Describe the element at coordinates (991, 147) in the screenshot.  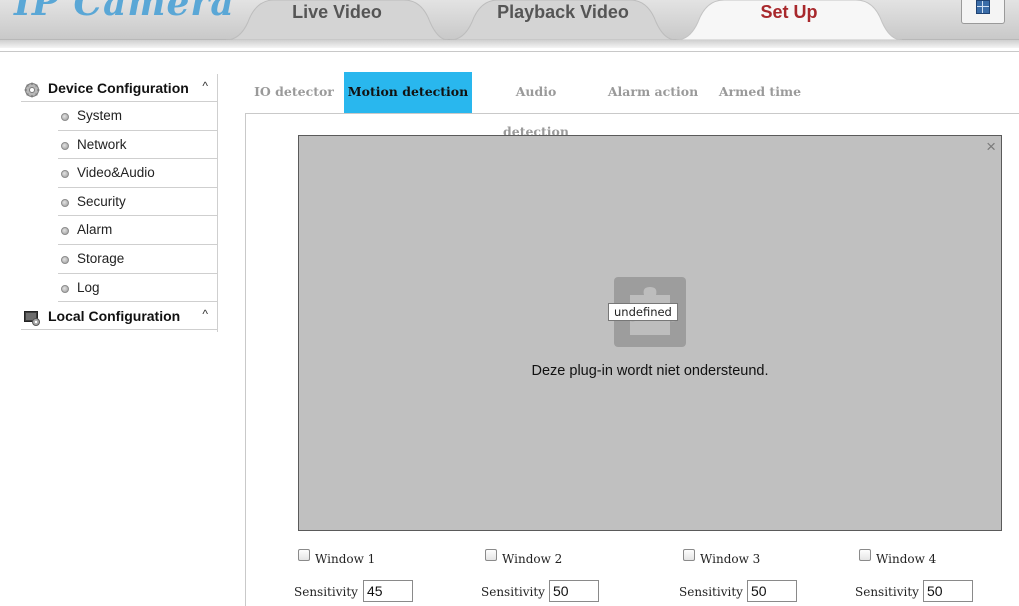
I see `close-icon: ×` at that location.